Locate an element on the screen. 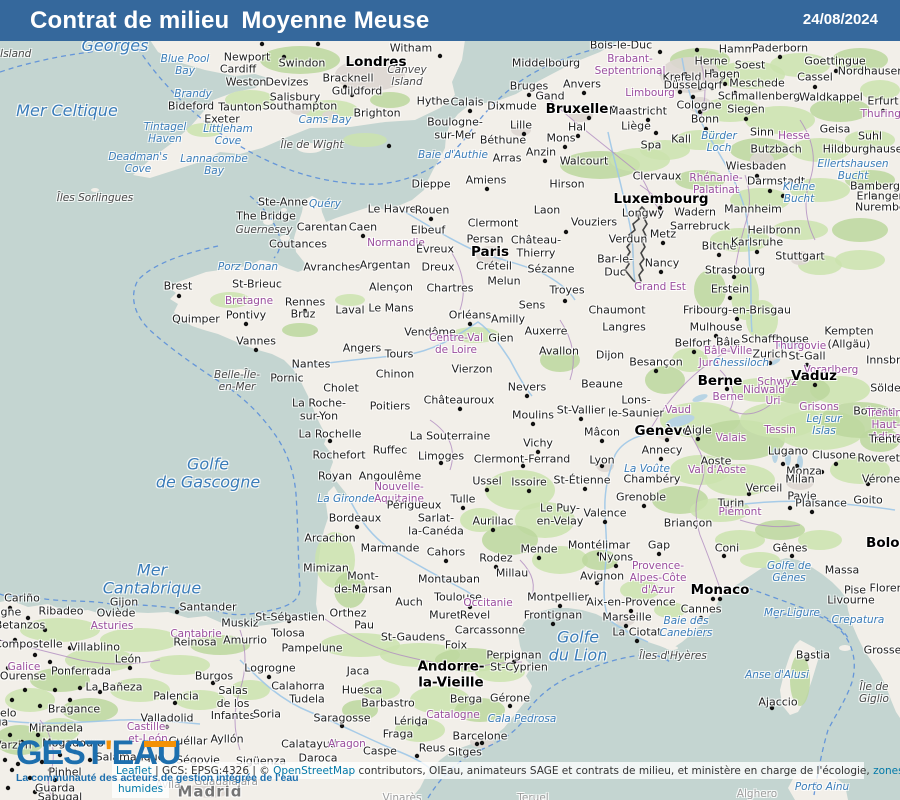  island-belle-ile is located at coordinates (240, 372).